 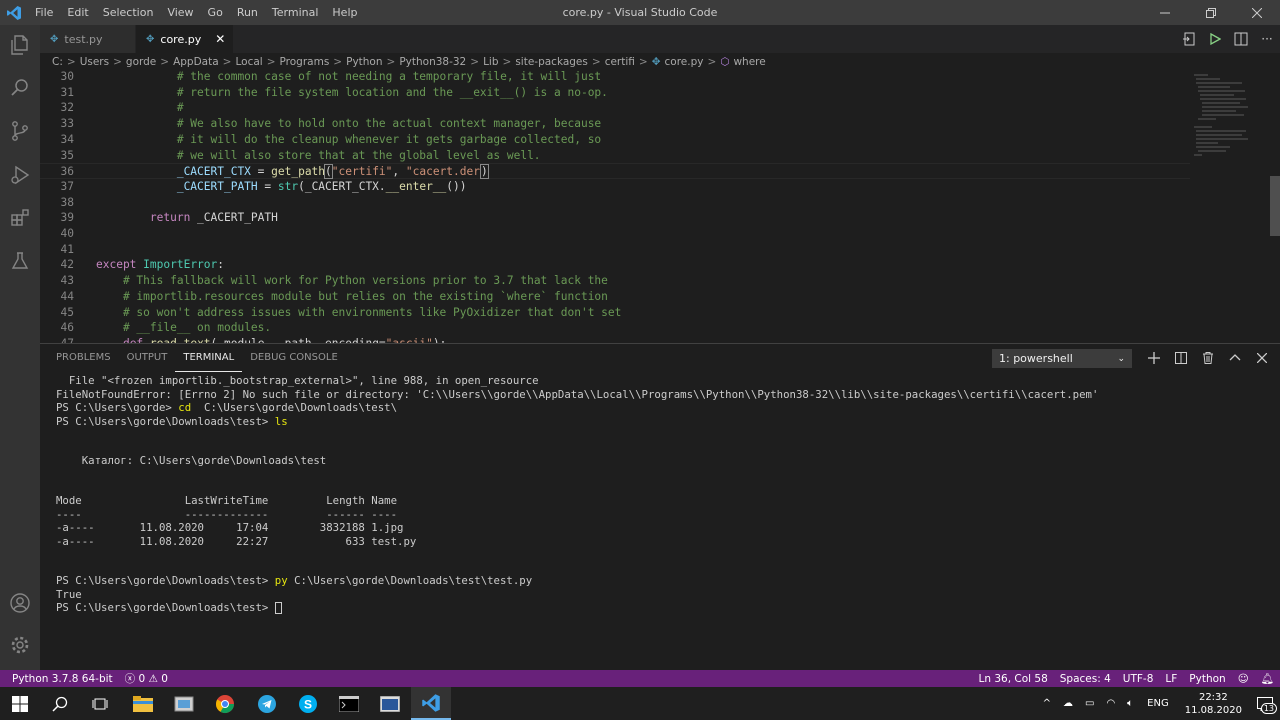 What do you see at coordinates (1215, 39) in the screenshot?
I see `run-file-icon` at bounding box center [1215, 39].